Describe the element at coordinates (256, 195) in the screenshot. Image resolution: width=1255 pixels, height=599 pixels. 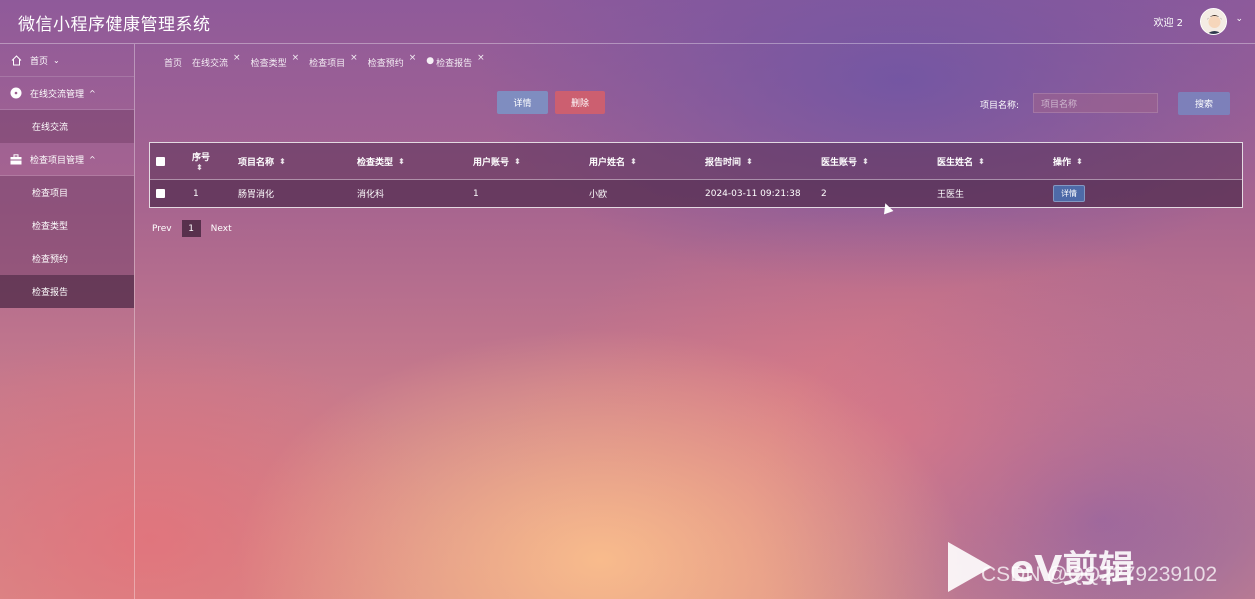
I see `table-cell: 肠胃消化` at that location.